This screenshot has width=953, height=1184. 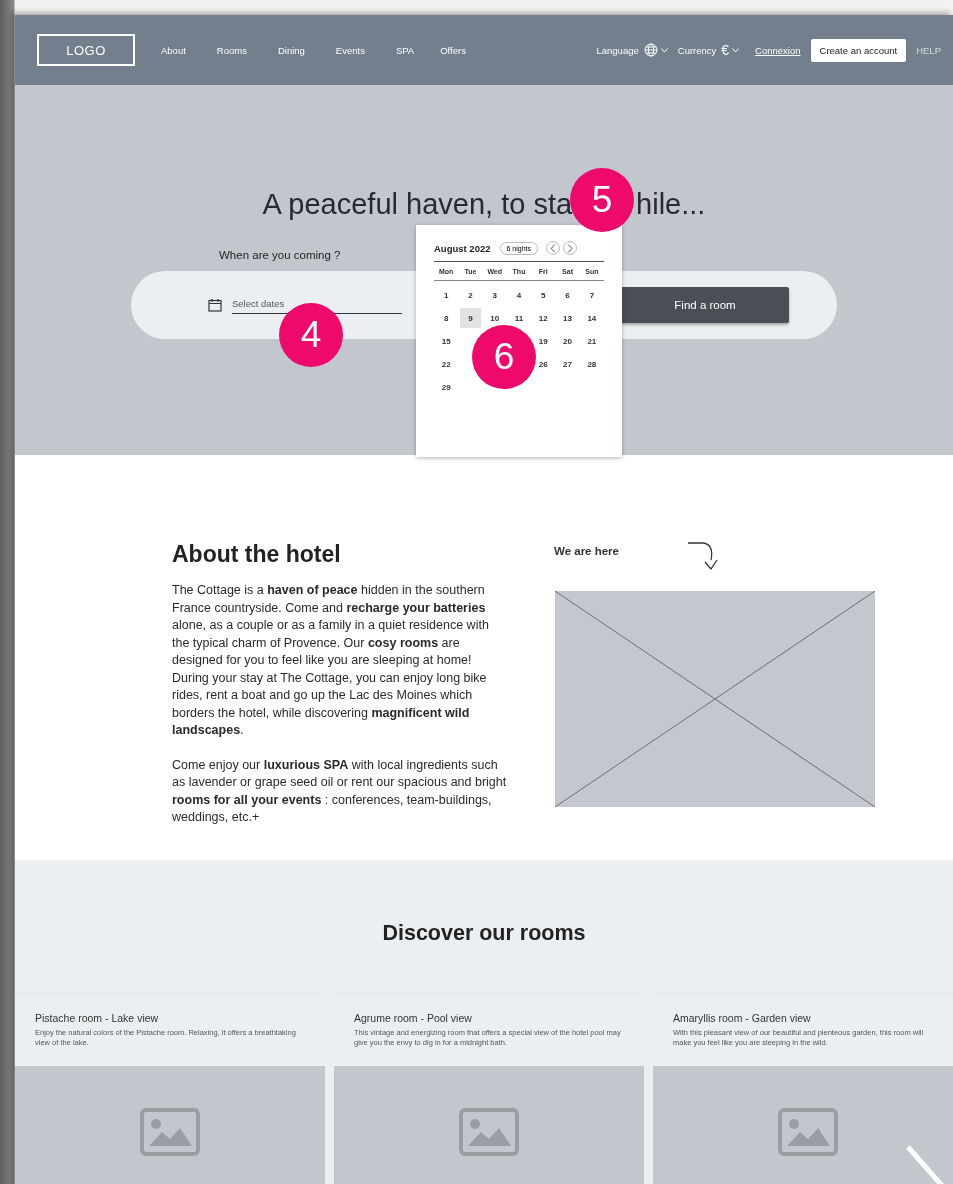 I want to click on room-title: Agrume room - Pool view, so click(x=413, y=1018).